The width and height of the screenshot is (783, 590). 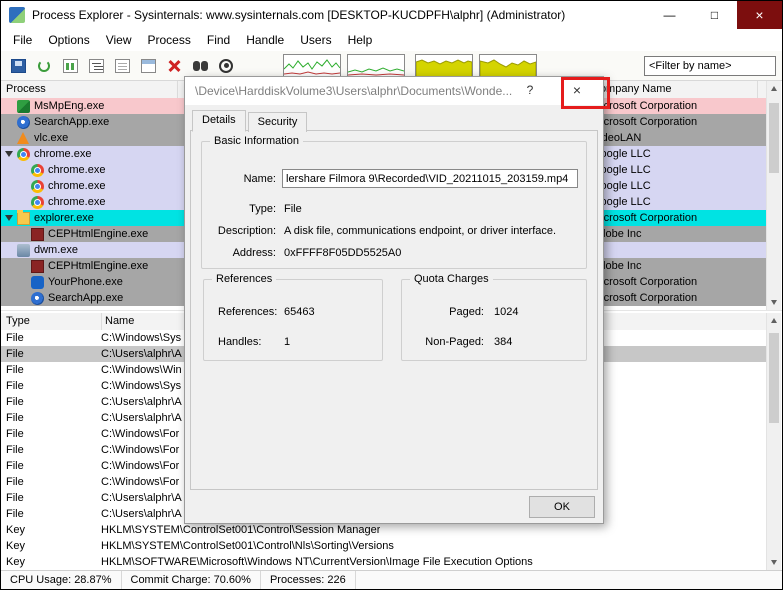 What do you see at coordinates (61, 580) in the screenshot?
I see `status-cpu-usage: CPU Usage: 28.87%` at bounding box center [61, 580].